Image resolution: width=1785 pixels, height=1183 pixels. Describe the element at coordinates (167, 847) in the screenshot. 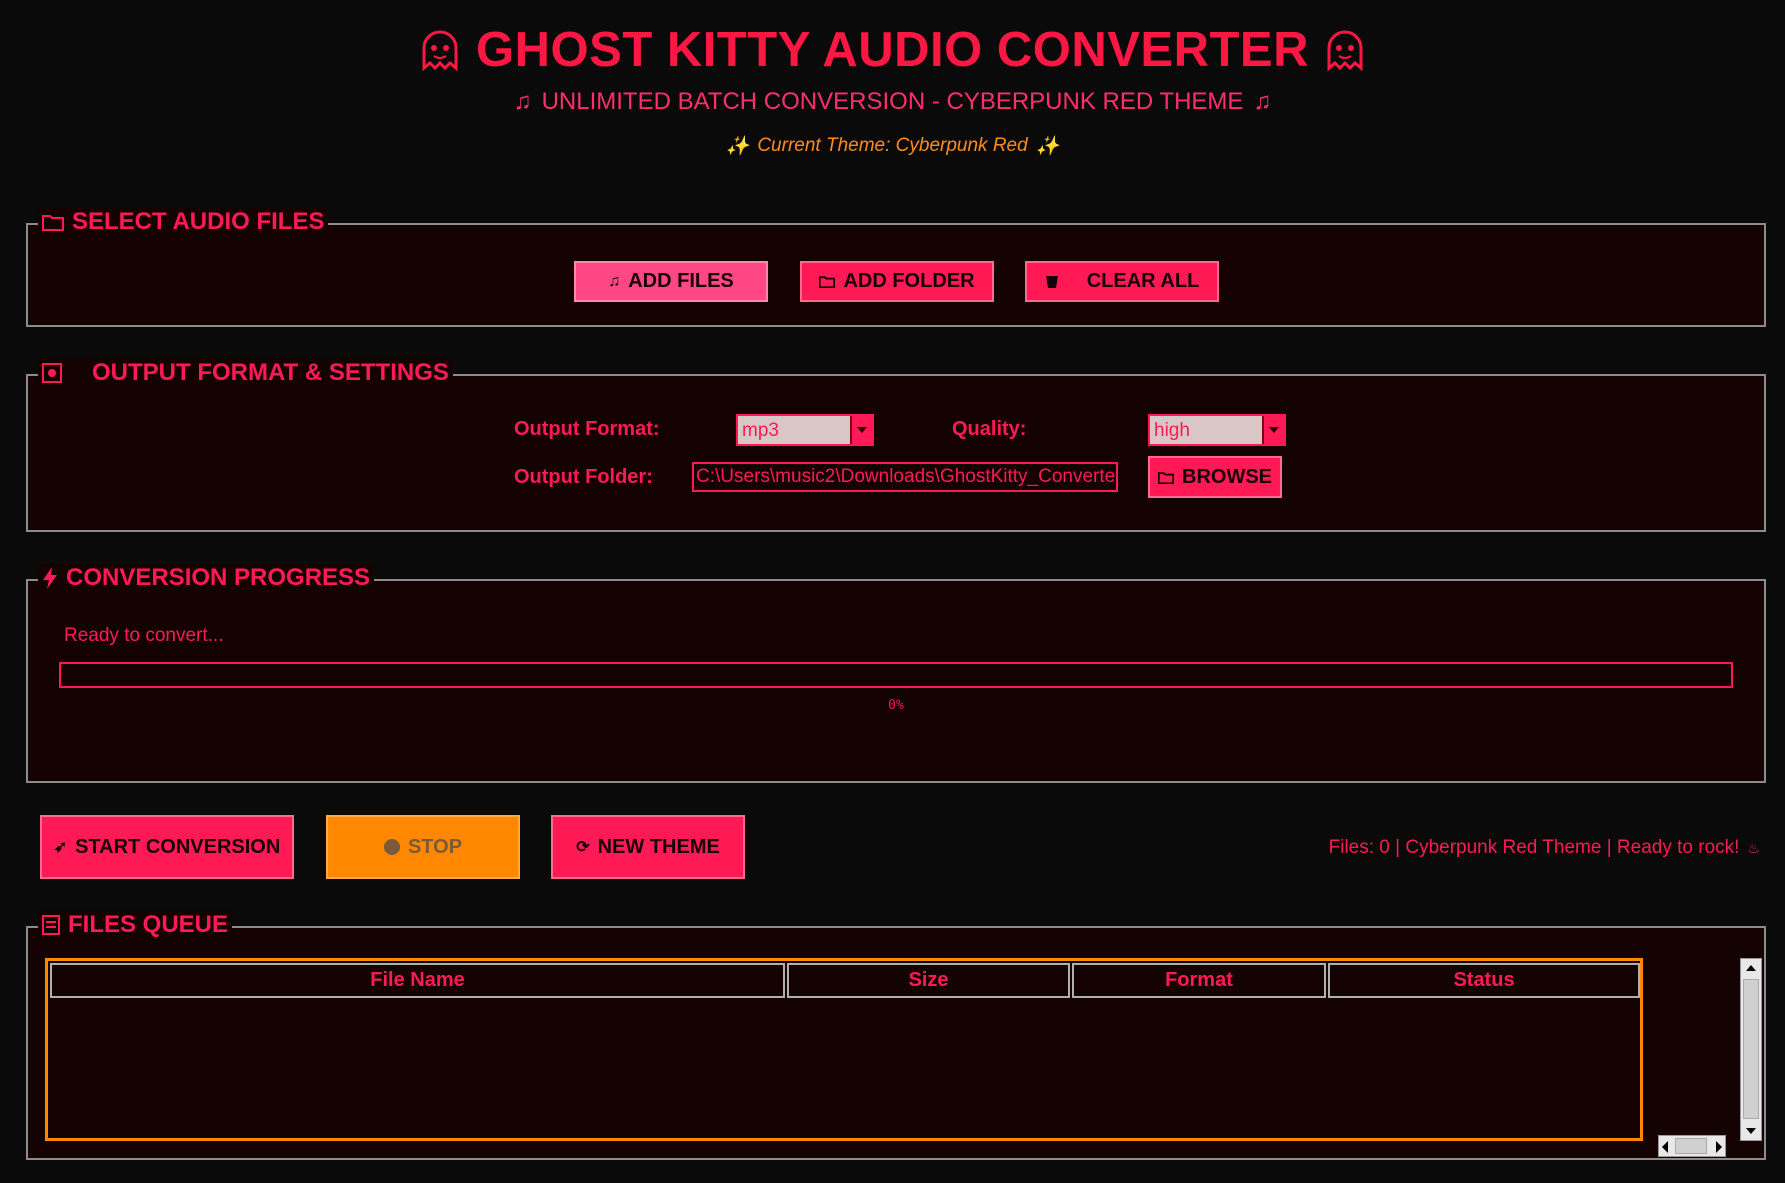

I see `start-conversion-button: ➶ START CONVERSION` at that location.